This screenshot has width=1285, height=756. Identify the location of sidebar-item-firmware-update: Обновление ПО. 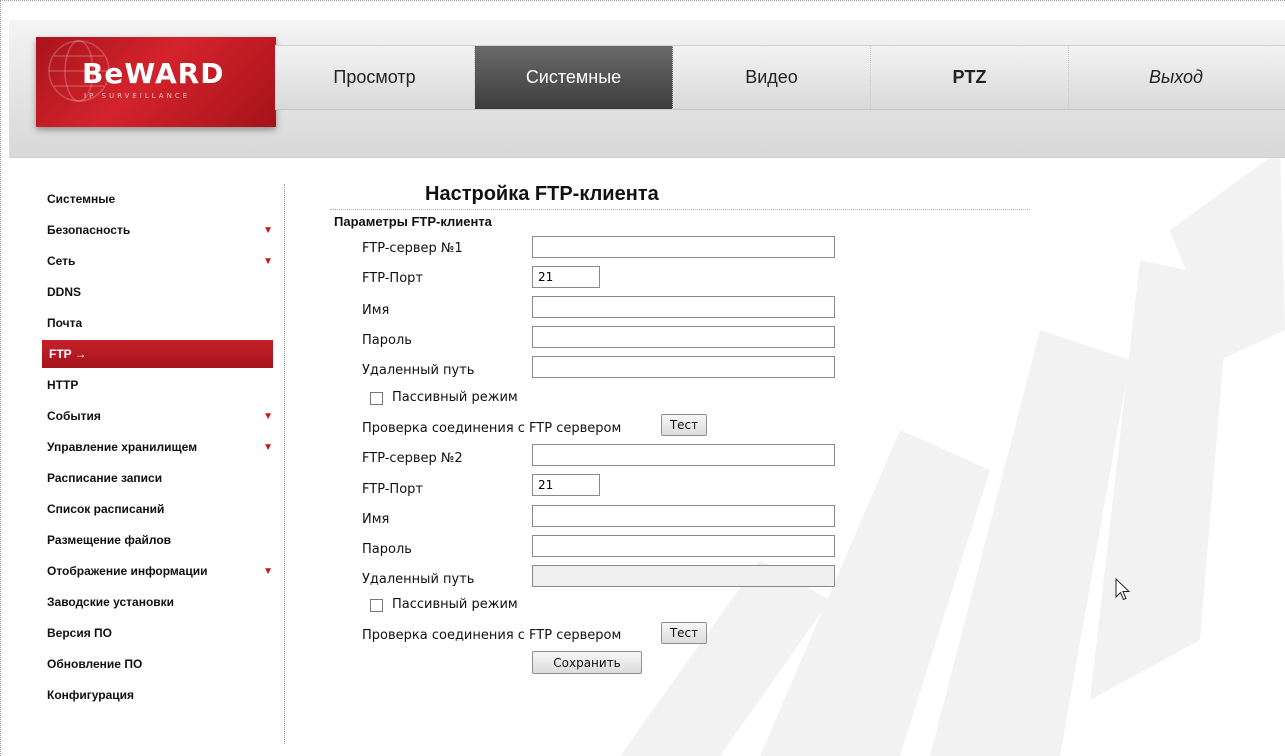
(156, 664).